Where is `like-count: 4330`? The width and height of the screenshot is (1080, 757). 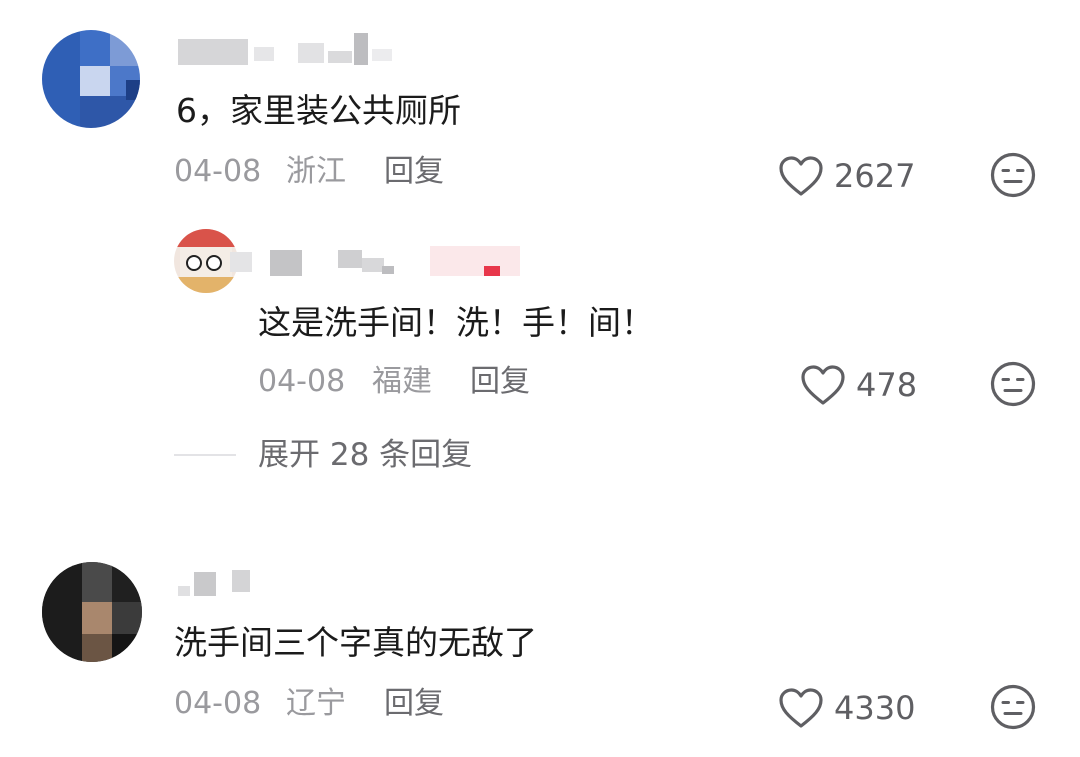 like-count: 4330 is located at coordinates (875, 708).